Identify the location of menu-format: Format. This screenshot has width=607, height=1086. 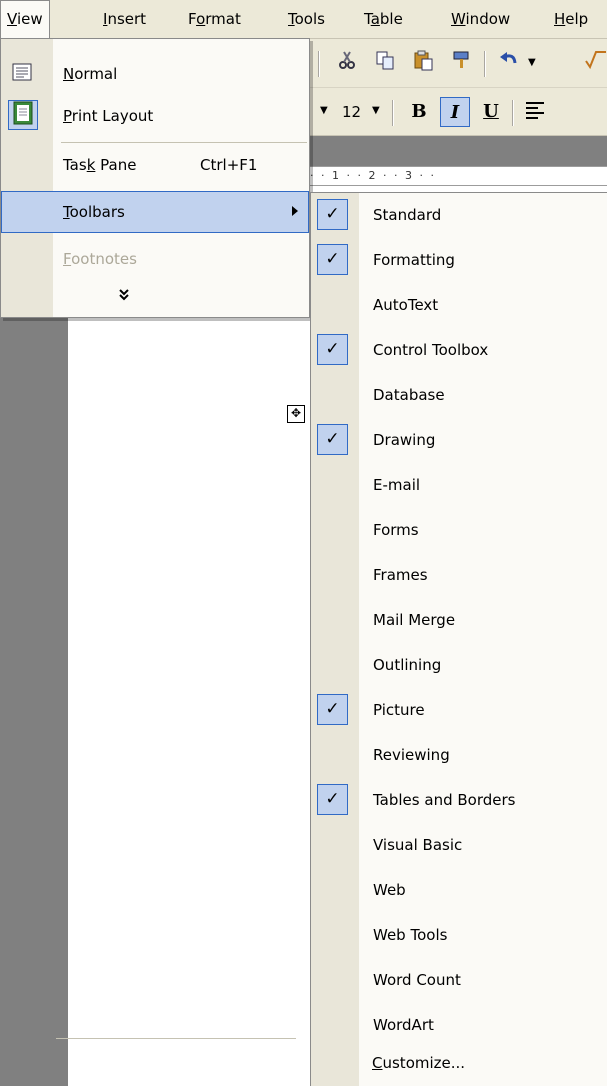
(214, 19).